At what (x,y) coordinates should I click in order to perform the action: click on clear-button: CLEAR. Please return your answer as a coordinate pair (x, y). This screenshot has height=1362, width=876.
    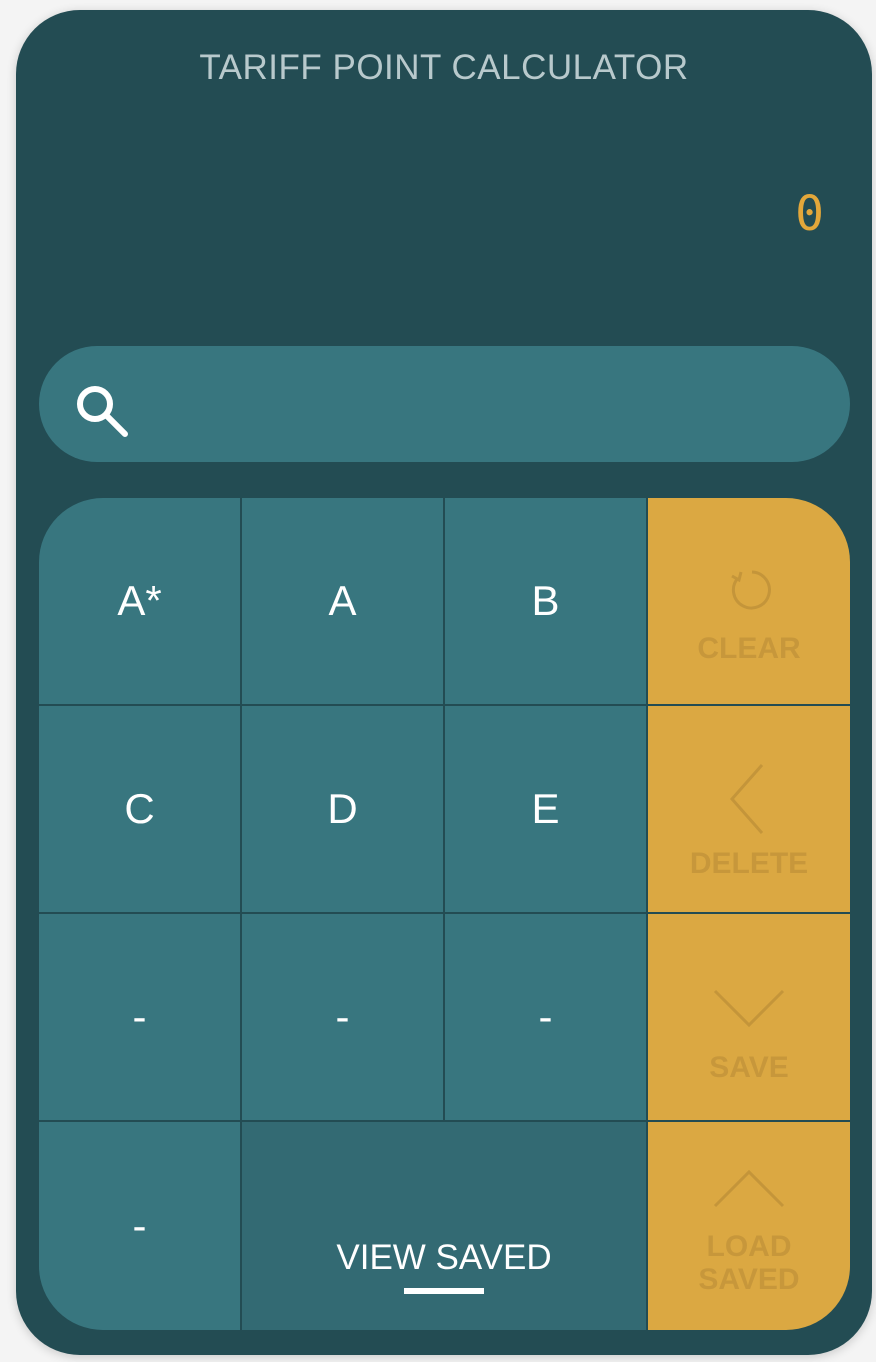
    Looking at the image, I should click on (749, 601).